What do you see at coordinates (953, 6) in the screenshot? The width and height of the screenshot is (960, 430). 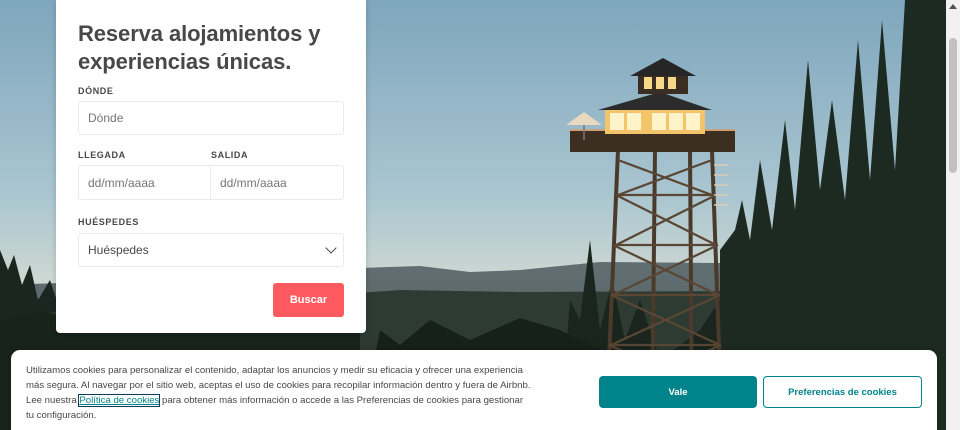 I see `scroll-up-arrow-icon` at bounding box center [953, 6].